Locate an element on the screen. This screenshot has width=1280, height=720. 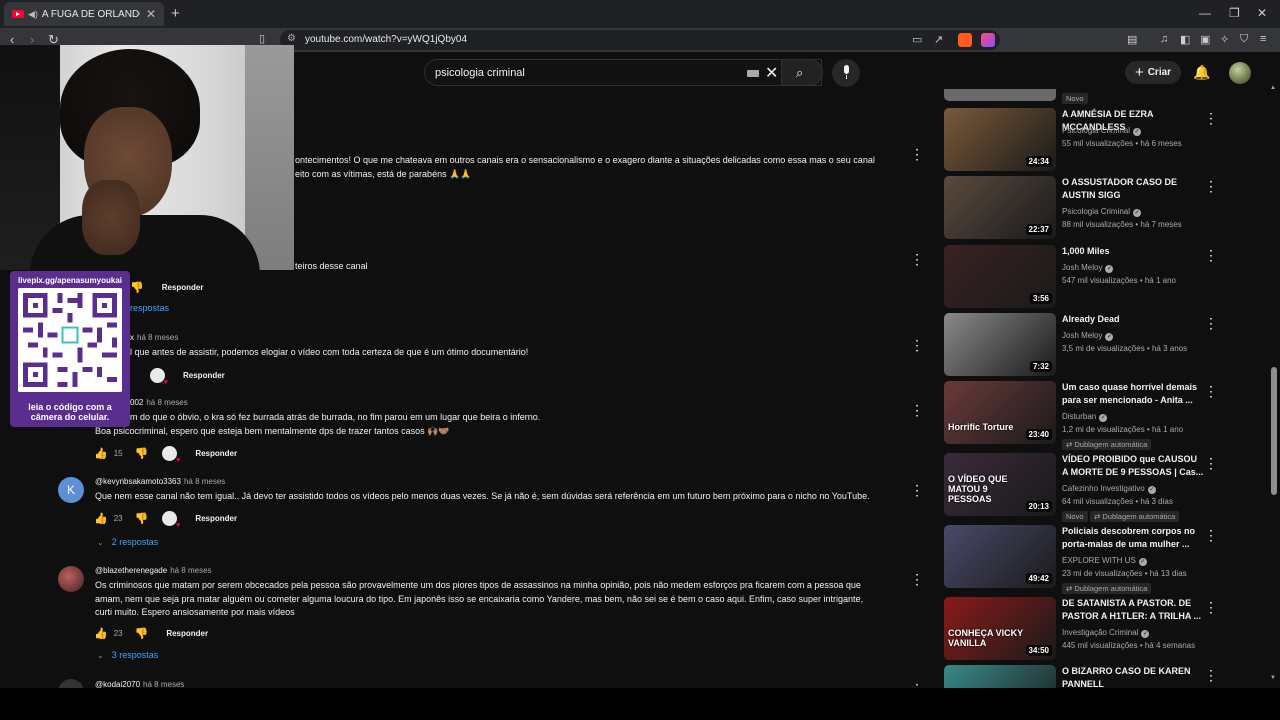
account-avatar is located at coordinates (1240, 73).